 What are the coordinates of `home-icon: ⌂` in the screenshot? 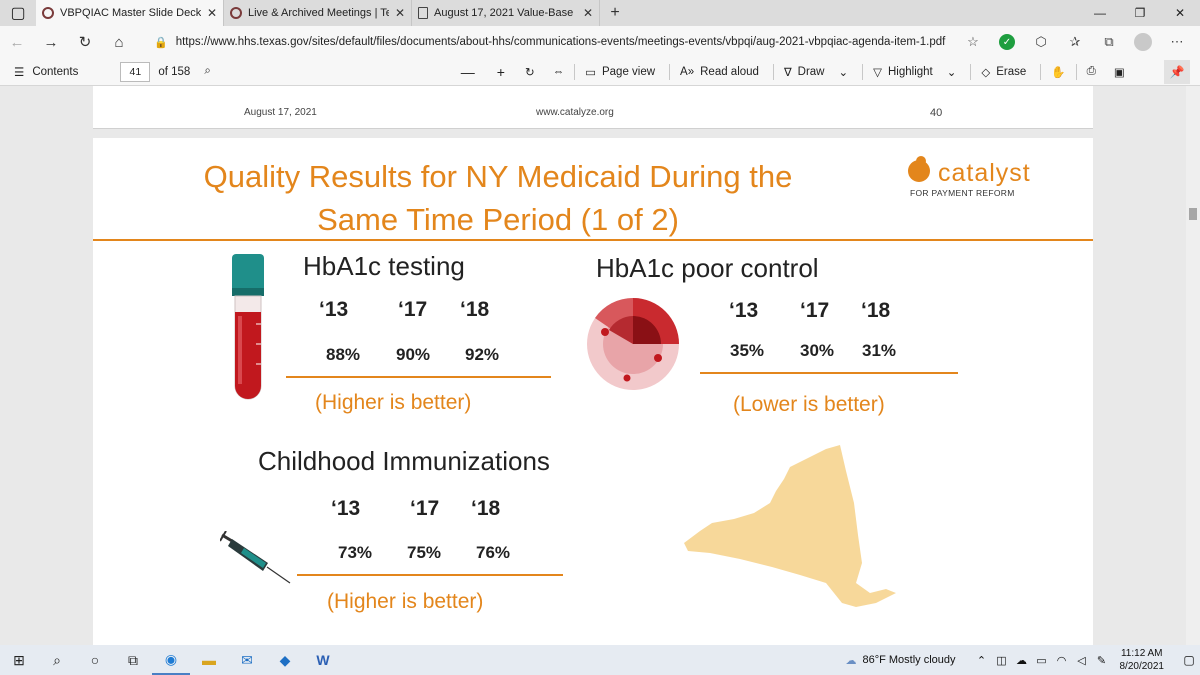 It's located at (119, 42).